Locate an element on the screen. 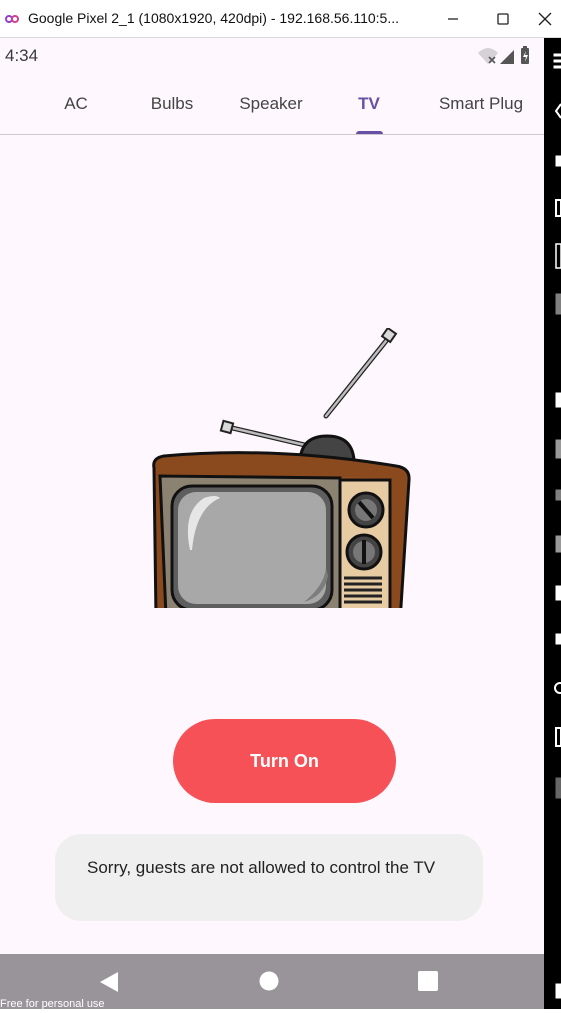  tab-speaker: Speaker is located at coordinates (270, 104).